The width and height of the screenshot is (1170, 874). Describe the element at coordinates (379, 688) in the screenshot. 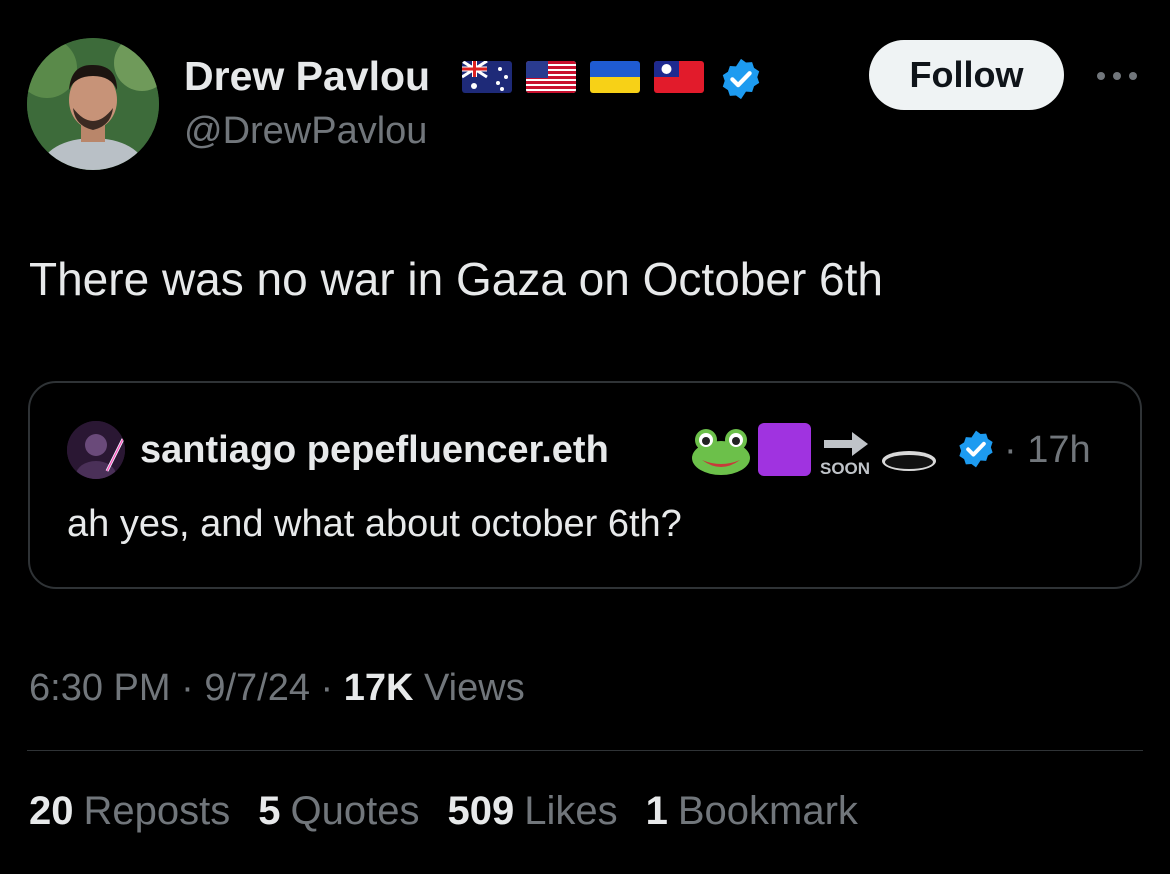

I see `views-count: 17K` at that location.